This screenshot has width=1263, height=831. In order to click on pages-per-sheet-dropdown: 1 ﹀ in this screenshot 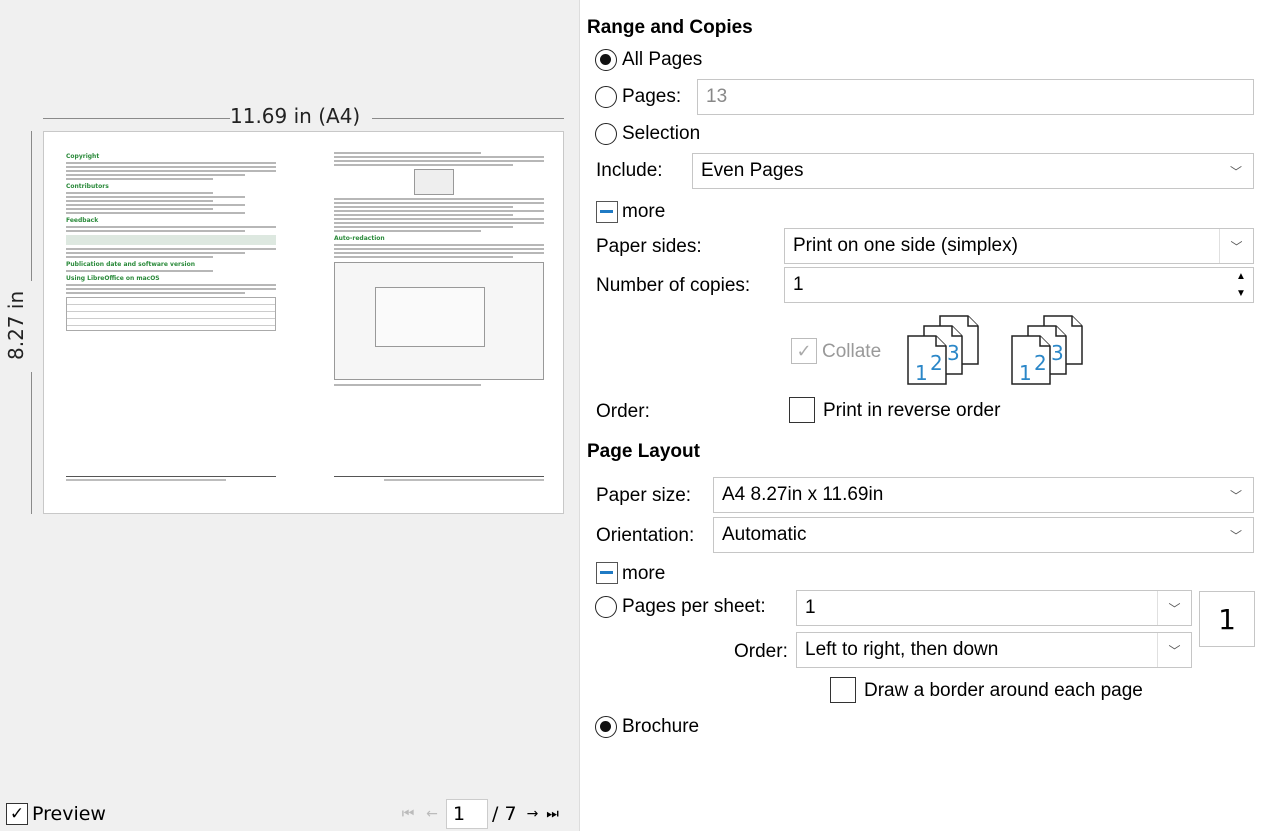, I will do `click(994, 608)`.